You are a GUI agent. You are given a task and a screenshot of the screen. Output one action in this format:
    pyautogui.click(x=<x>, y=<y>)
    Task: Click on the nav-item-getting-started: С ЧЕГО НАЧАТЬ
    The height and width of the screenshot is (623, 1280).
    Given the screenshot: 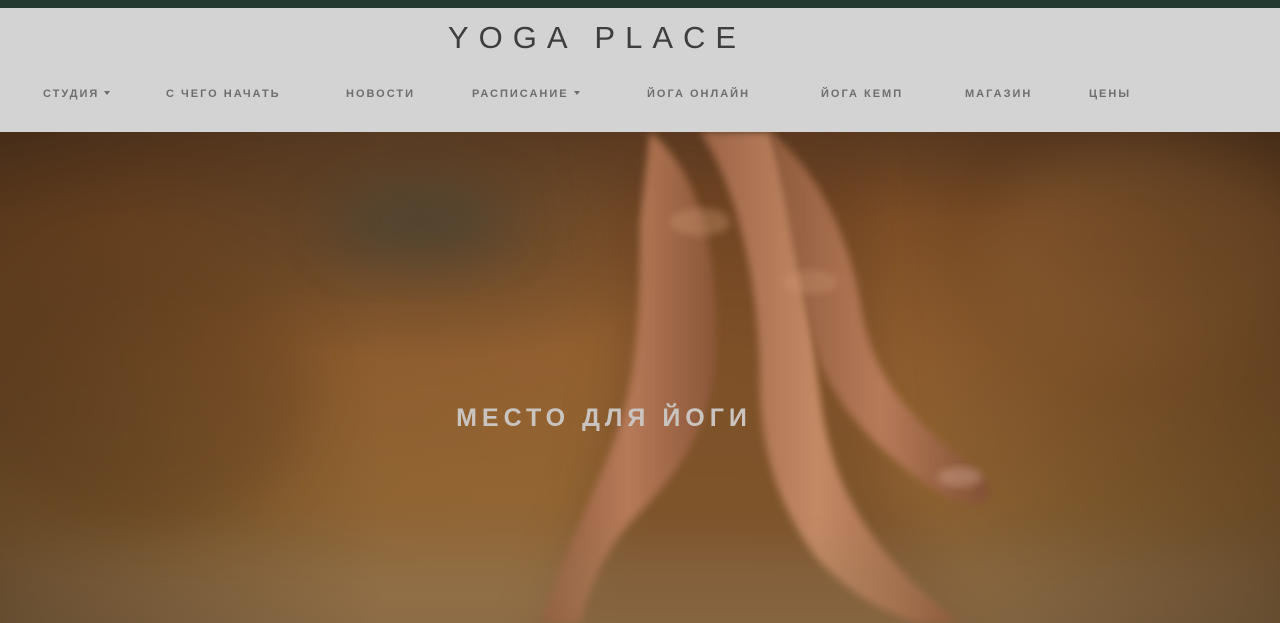 What is the action you would take?
    pyautogui.click(x=223, y=94)
    